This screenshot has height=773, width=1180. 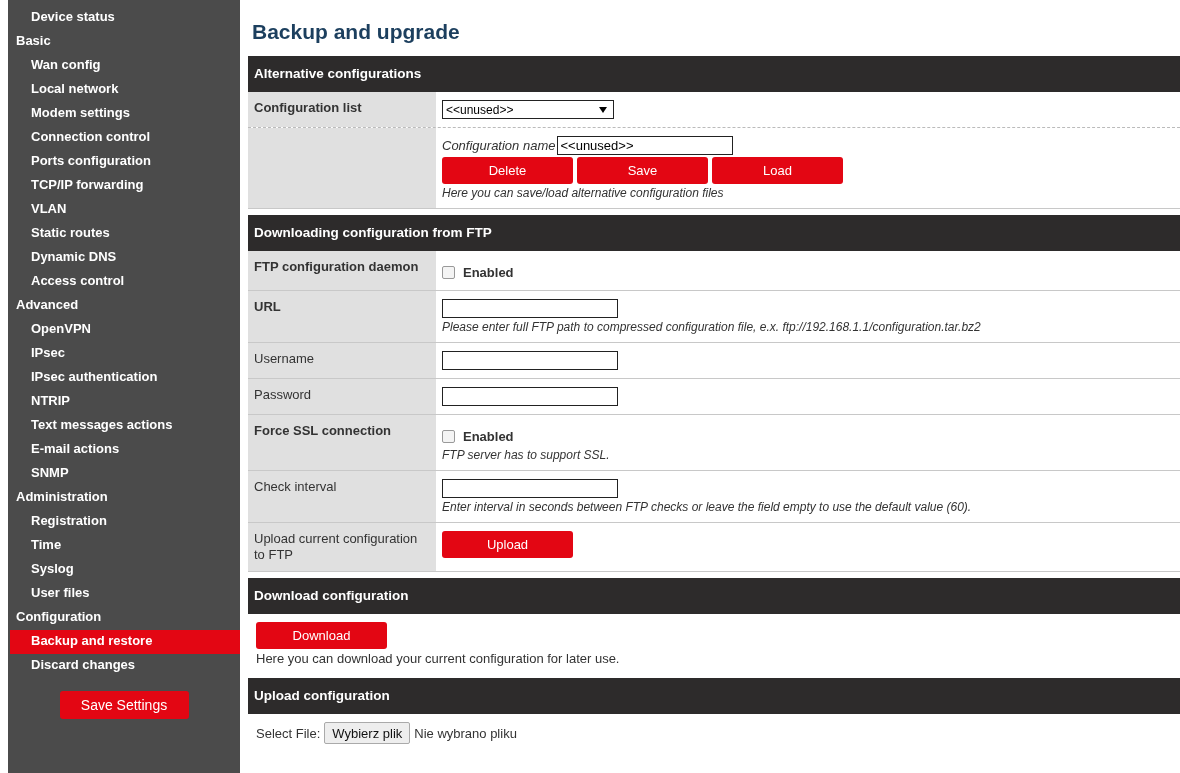 What do you see at coordinates (124, 594) in the screenshot?
I see `sidebar-item: User files` at bounding box center [124, 594].